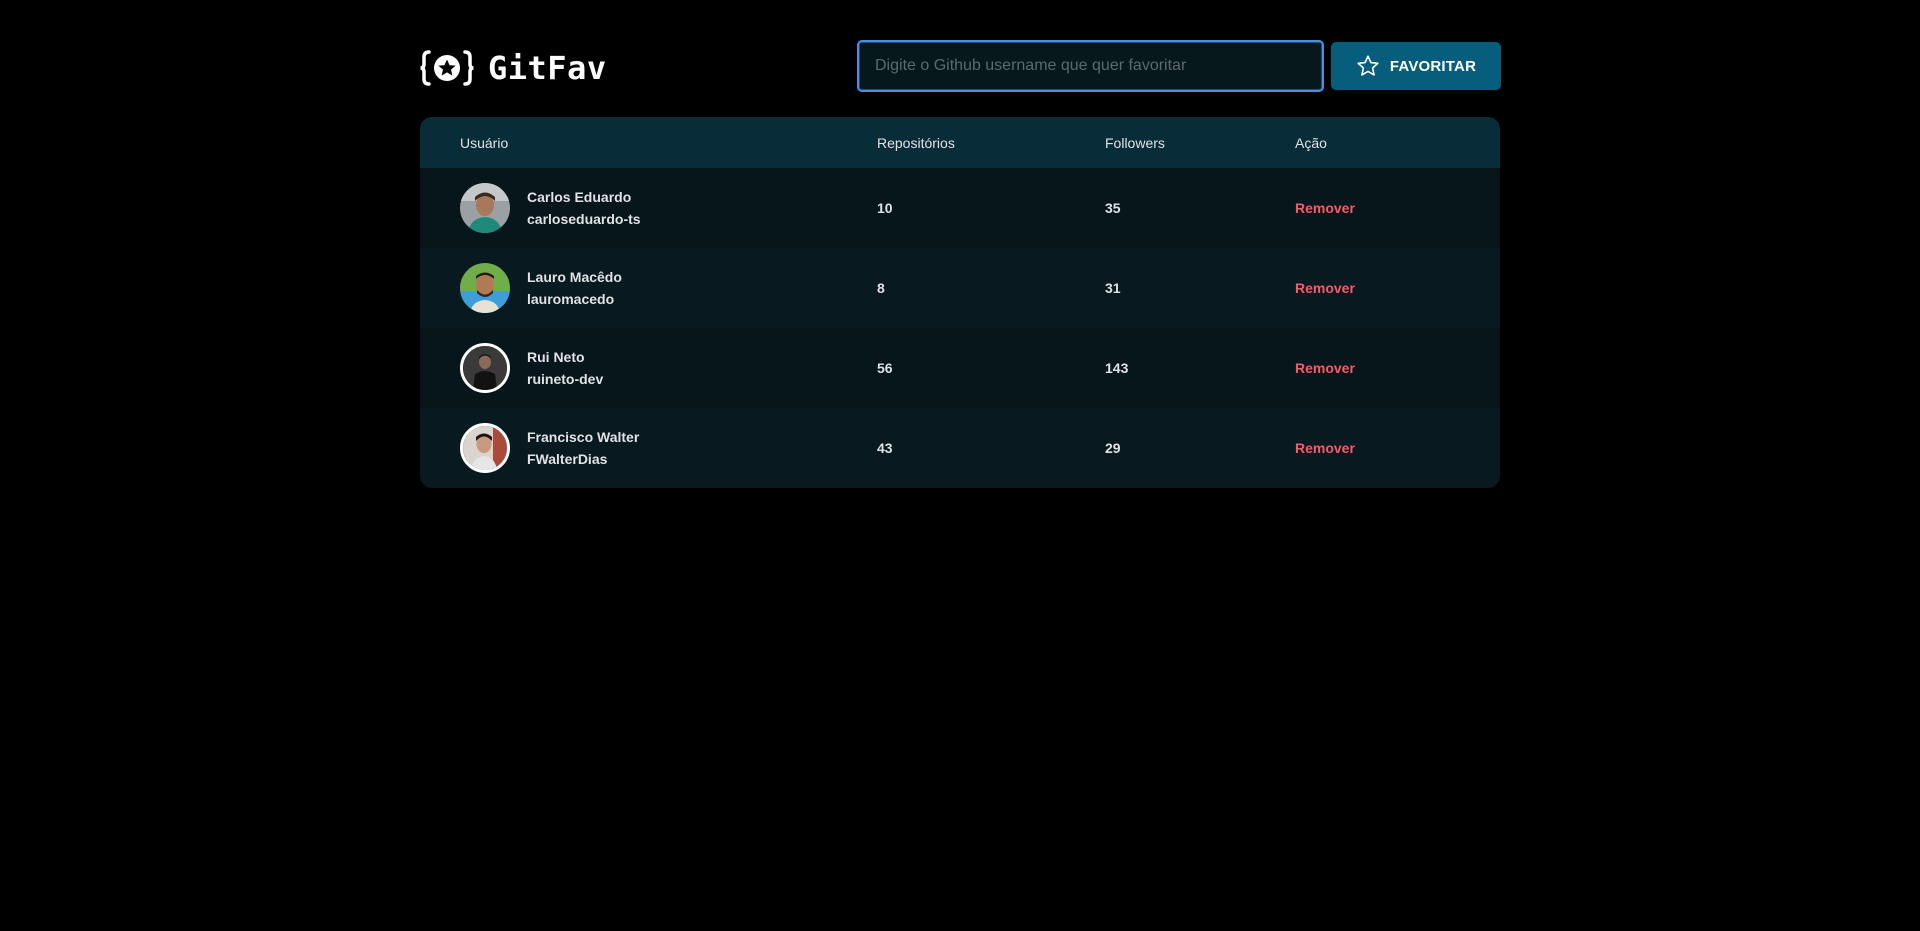 This screenshot has height=931, width=1920. I want to click on header-user: Usuário, so click(484, 142).